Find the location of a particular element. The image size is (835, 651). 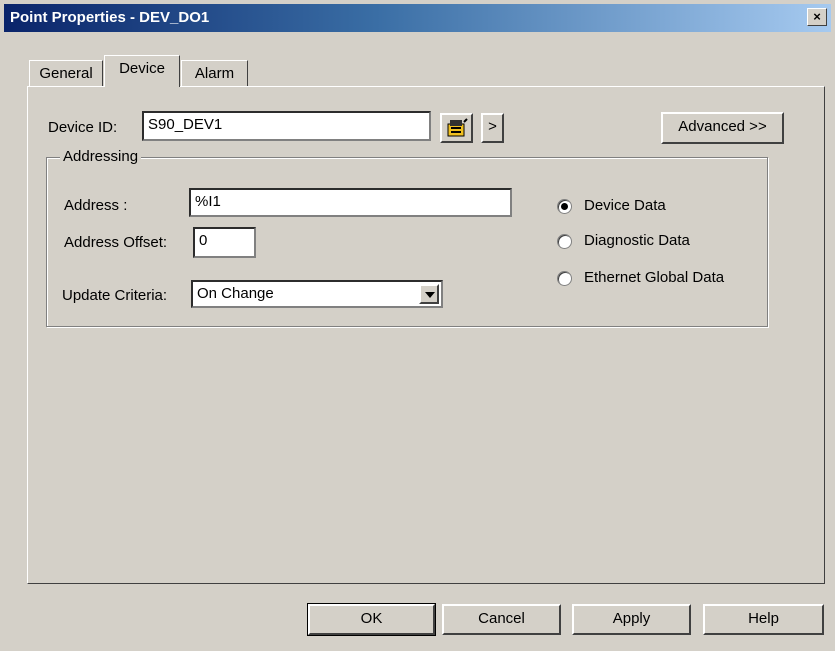

apply-button: Apply is located at coordinates (631, 619).